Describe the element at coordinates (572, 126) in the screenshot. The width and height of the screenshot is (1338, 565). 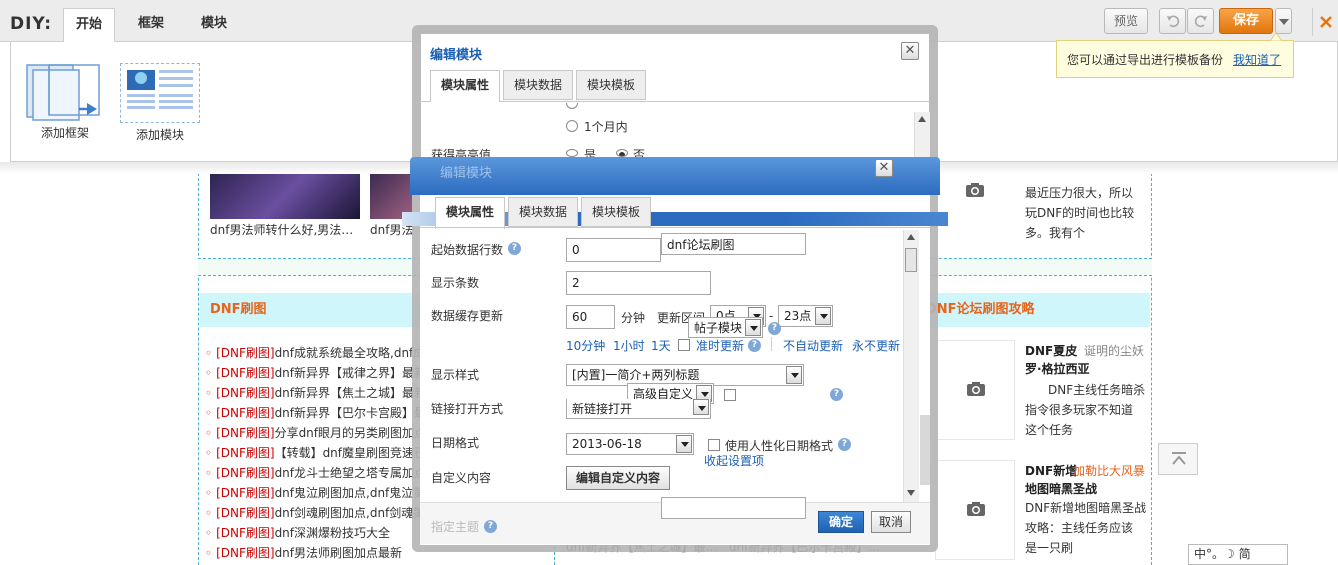
I see `radio-month` at that location.